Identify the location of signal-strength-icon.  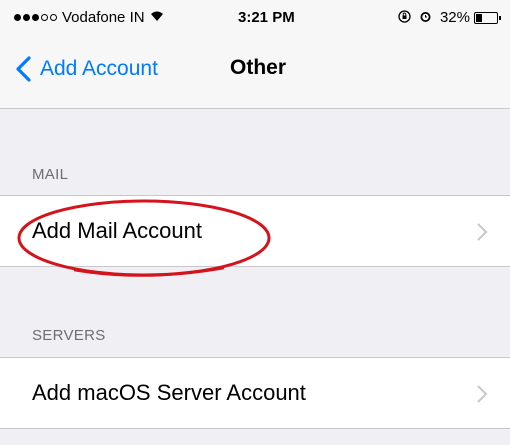
(36, 17).